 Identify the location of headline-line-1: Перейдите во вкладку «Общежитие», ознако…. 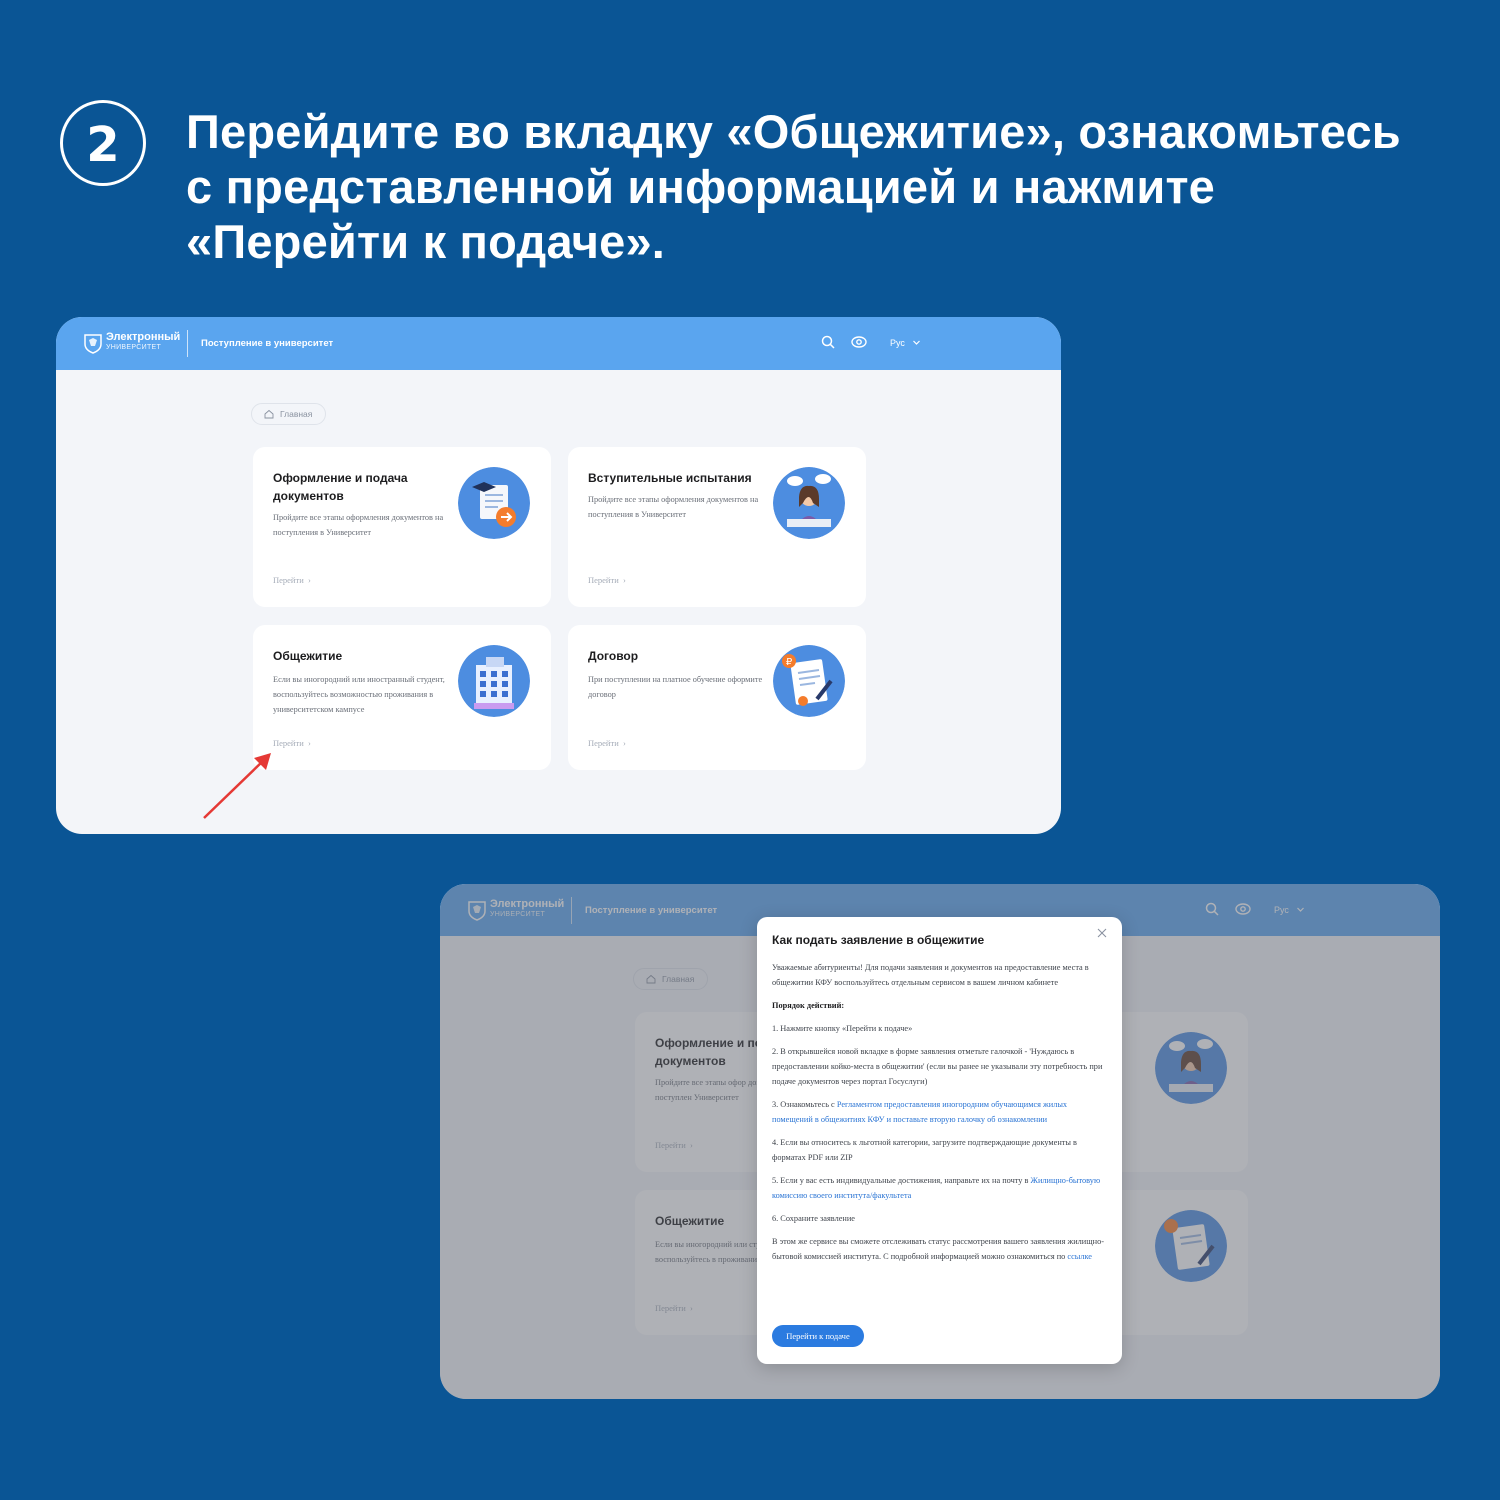
(793, 131).